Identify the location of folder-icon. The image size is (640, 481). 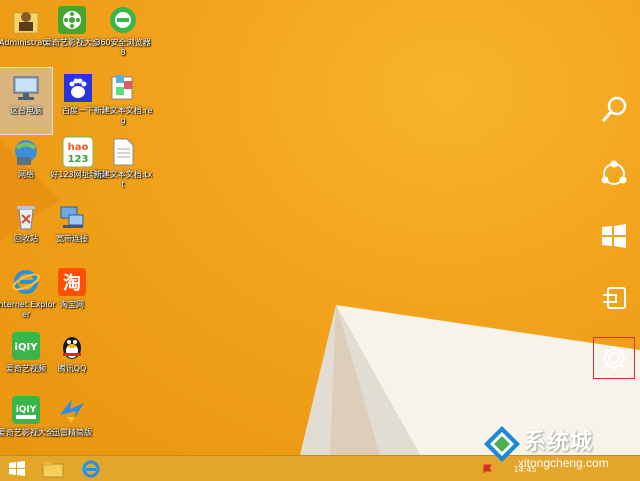
(53, 470).